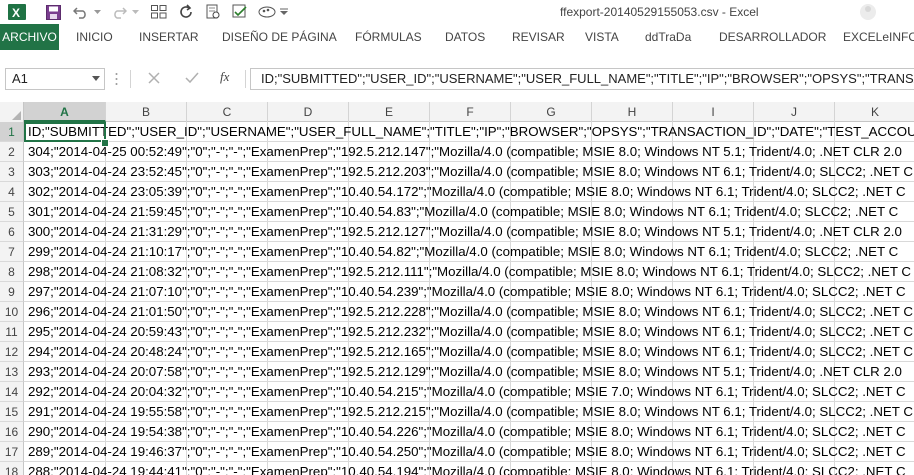 The height and width of the screenshot is (475, 914). What do you see at coordinates (55, 79) in the screenshot?
I see `name-box: A1` at bounding box center [55, 79].